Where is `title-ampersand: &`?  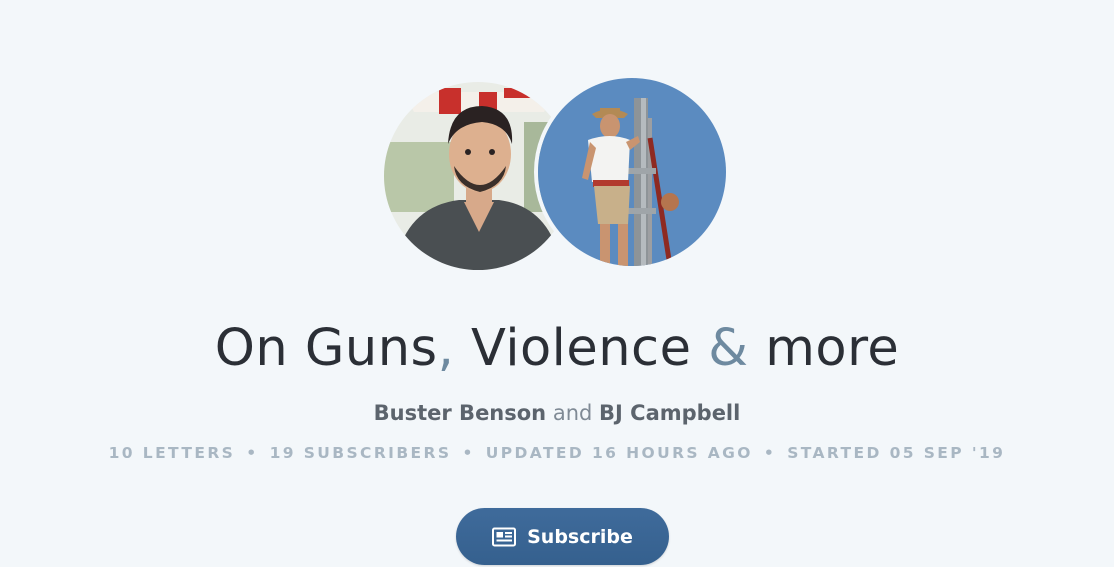
title-ampersand: & is located at coordinates (728, 348).